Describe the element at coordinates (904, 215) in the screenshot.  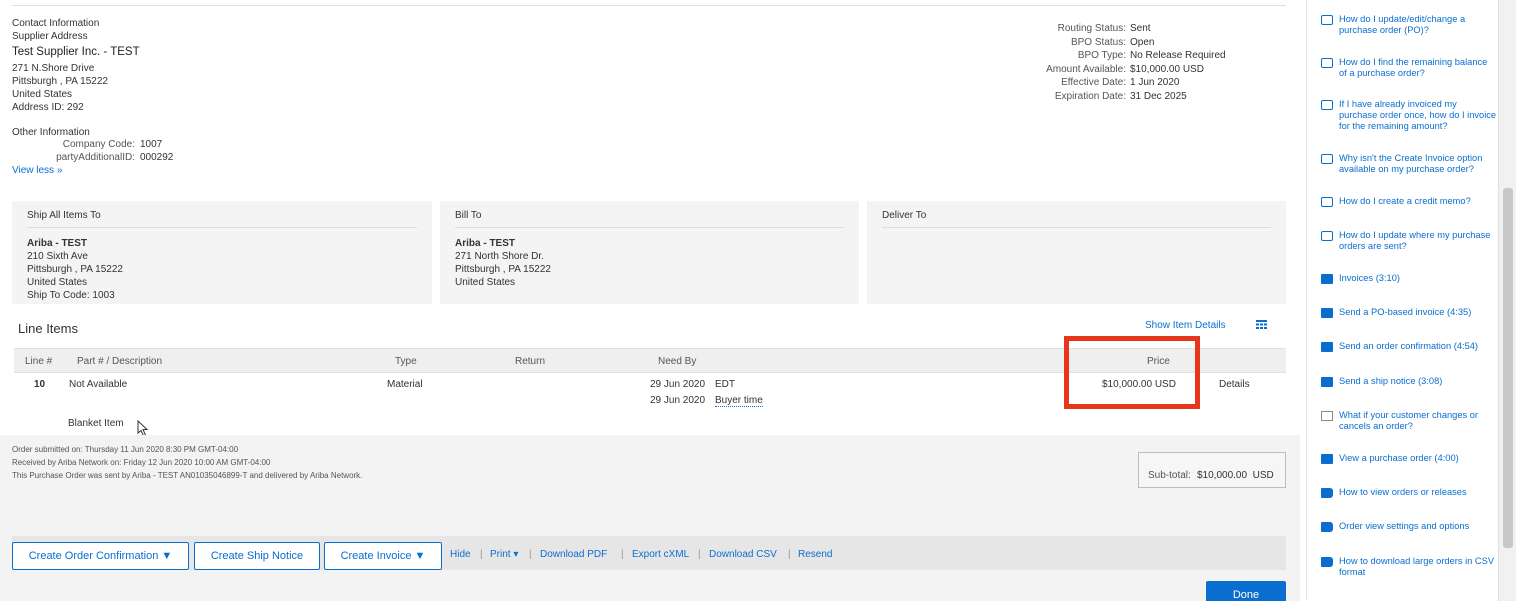
I see `deliver-to-title: Deliver To` at that location.